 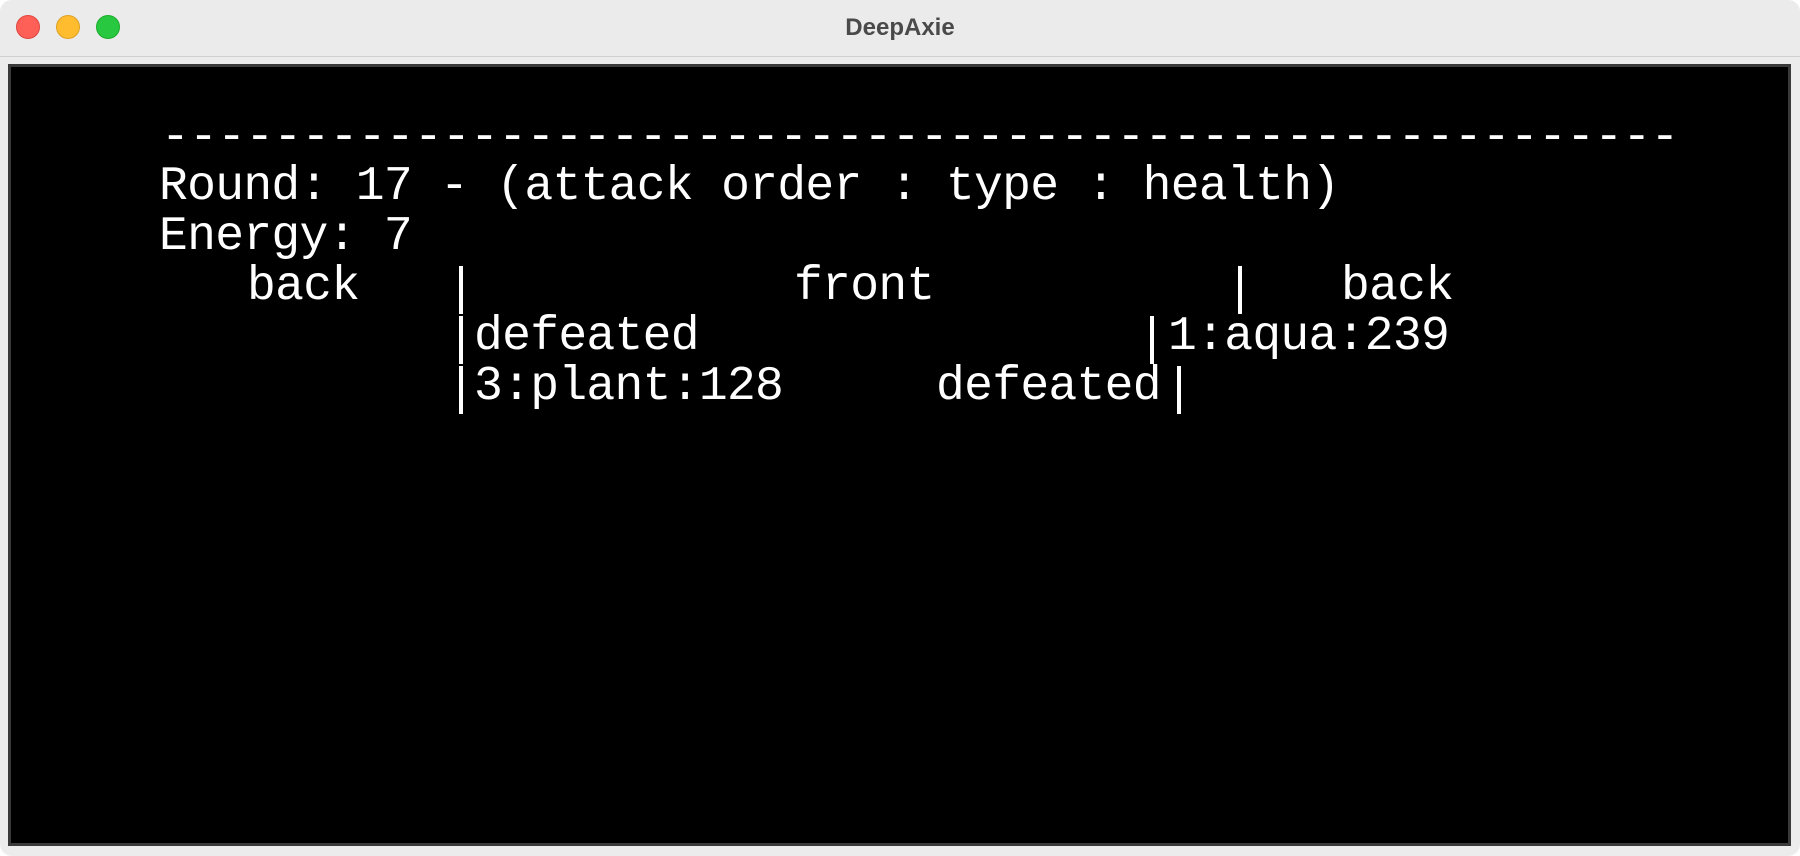 What do you see at coordinates (1309, 337) in the screenshot?
I see `row1-right-front: 1:aqua:239` at bounding box center [1309, 337].